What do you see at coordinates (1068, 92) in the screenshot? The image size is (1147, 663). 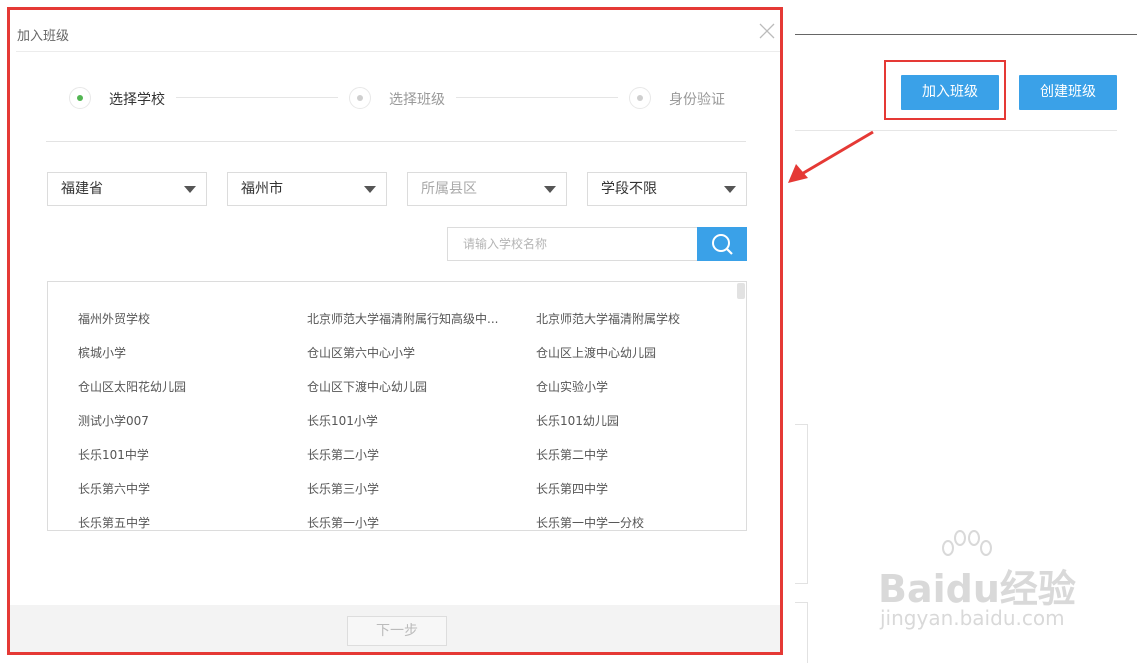 I see `create-class-button: 创建班级` at bounding box center [1068, 92].